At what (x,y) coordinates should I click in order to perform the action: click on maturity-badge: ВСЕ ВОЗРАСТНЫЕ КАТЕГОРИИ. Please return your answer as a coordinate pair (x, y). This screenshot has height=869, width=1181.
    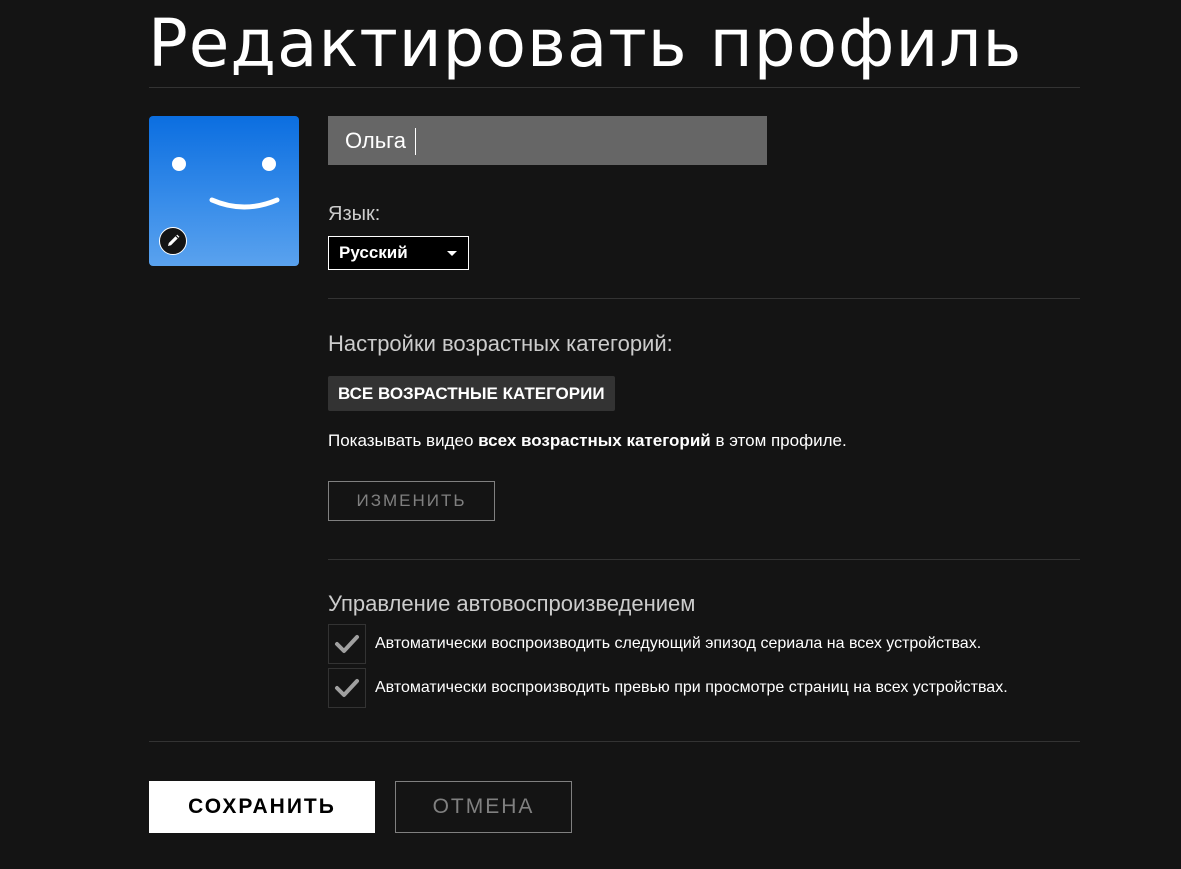
    Looking at the image, I should click on (471, 393).